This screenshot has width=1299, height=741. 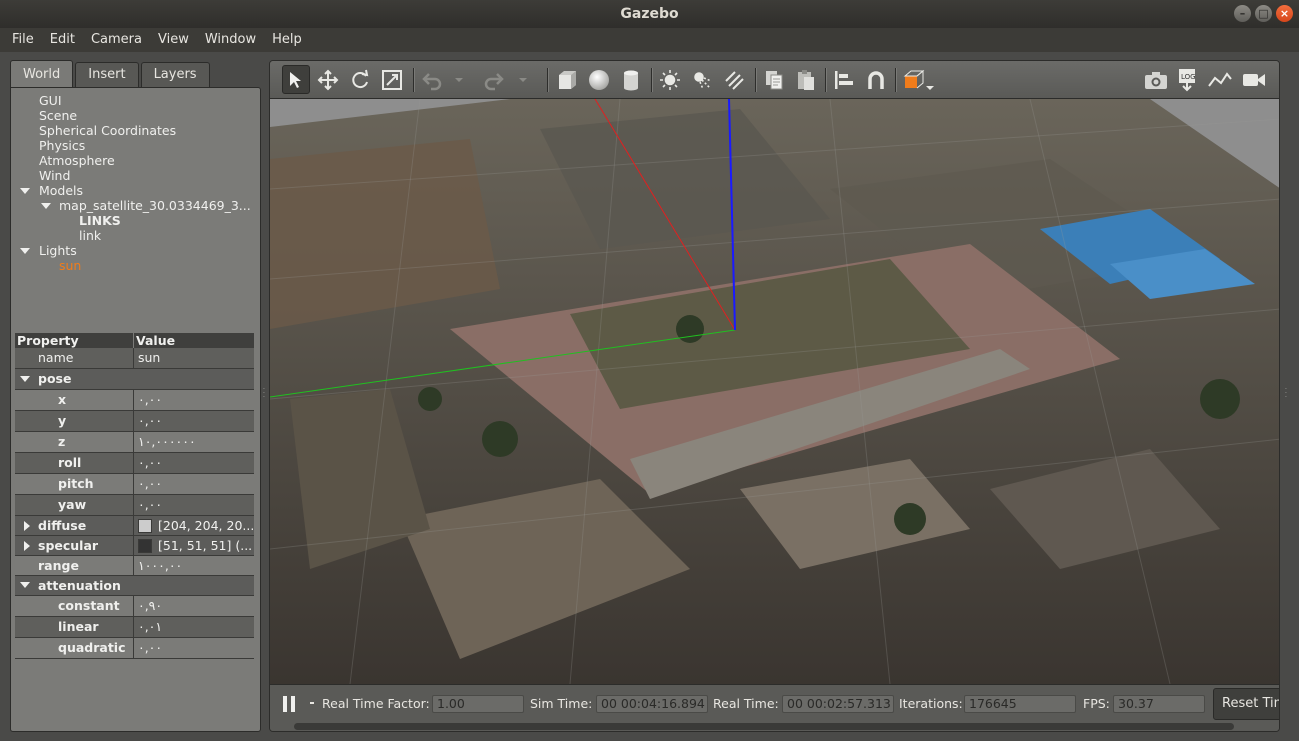 What do you see at coordinates (296, 79) in the screenshot?
I see `select-mode-icon` at bounding box center [296, 79].